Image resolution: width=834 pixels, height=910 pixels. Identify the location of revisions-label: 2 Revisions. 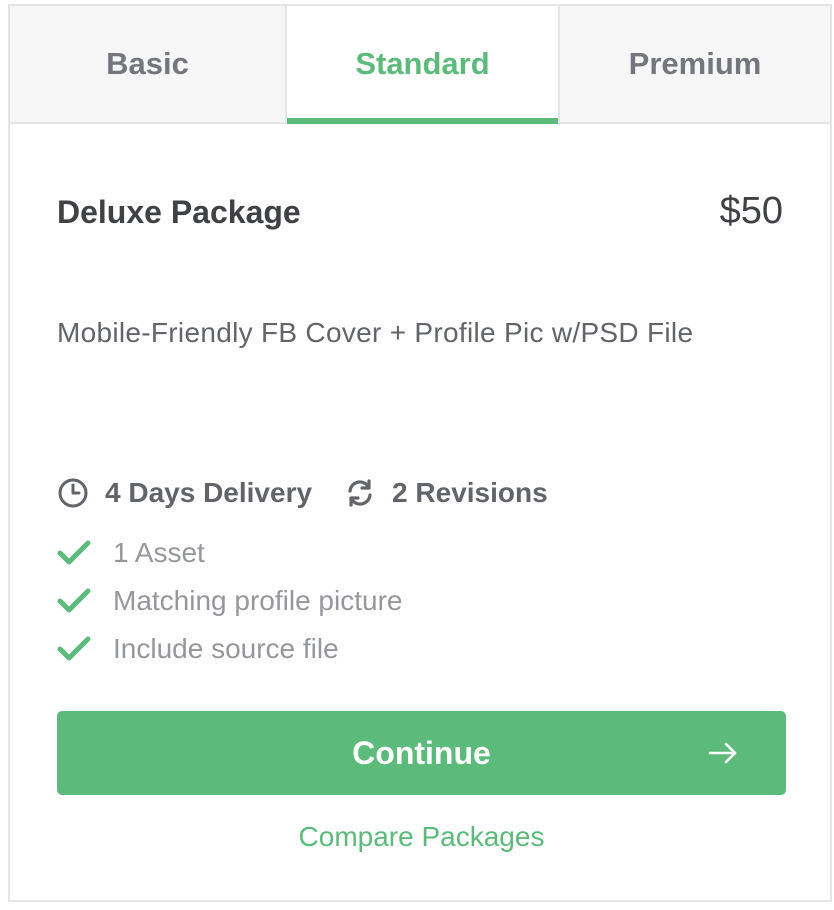
(470, 492).